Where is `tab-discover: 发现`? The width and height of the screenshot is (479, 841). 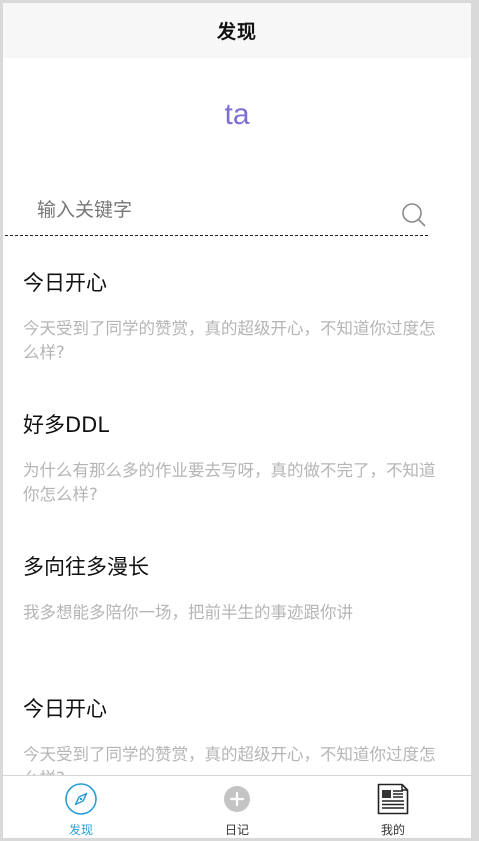 tab-discover: 发现 is located at coordinates (81, 807).